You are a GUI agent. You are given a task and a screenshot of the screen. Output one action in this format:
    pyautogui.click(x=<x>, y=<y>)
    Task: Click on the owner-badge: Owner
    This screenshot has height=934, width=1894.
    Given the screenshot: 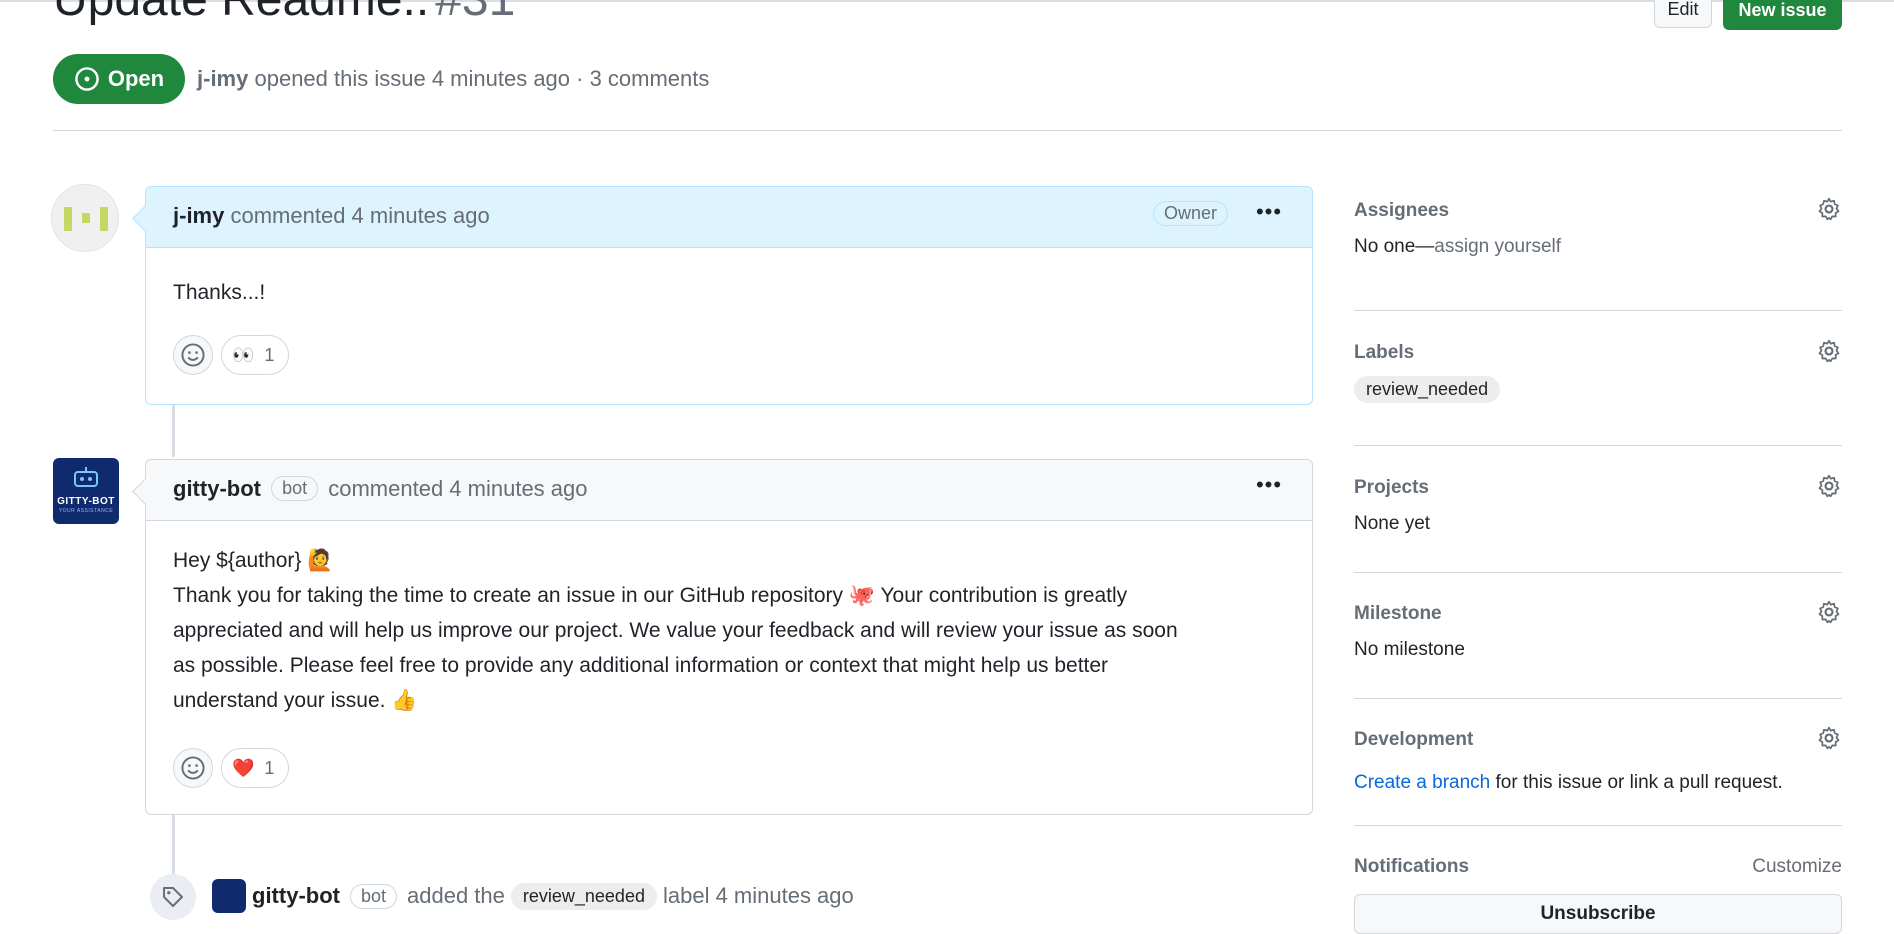 What is the action you would take?
    pyautogui.click(x=1191, y=213)
    